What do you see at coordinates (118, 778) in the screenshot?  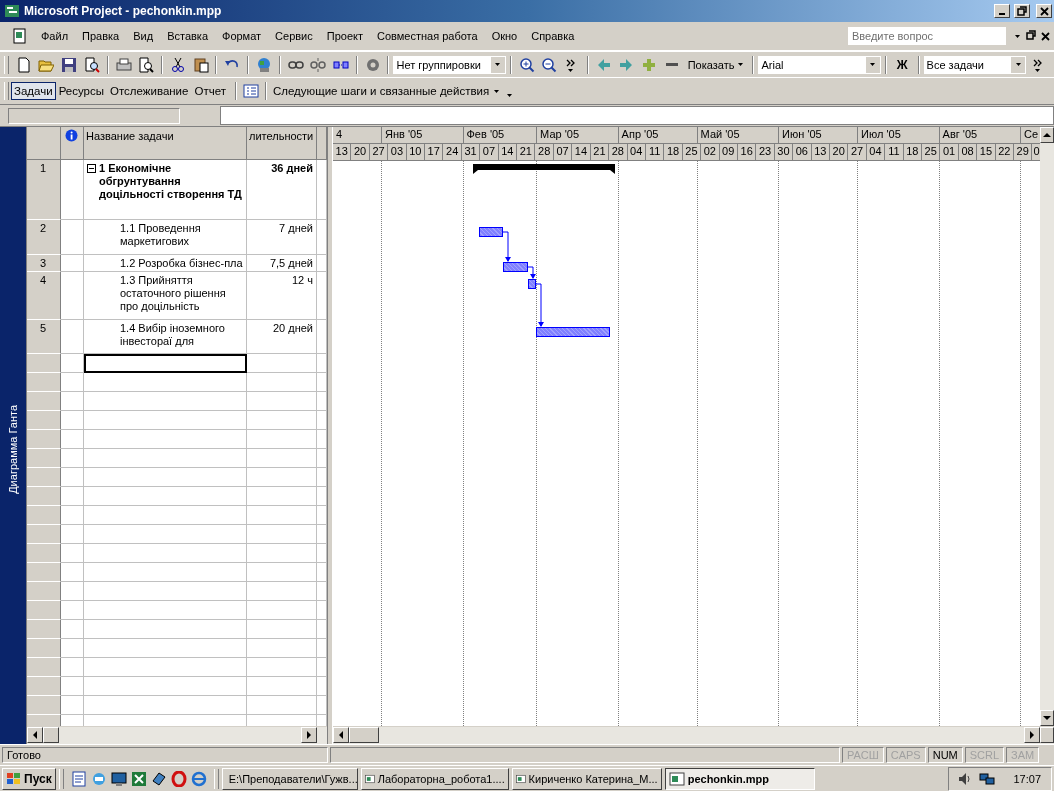 I see `monitor-icon` at bounding box center [118, 778].